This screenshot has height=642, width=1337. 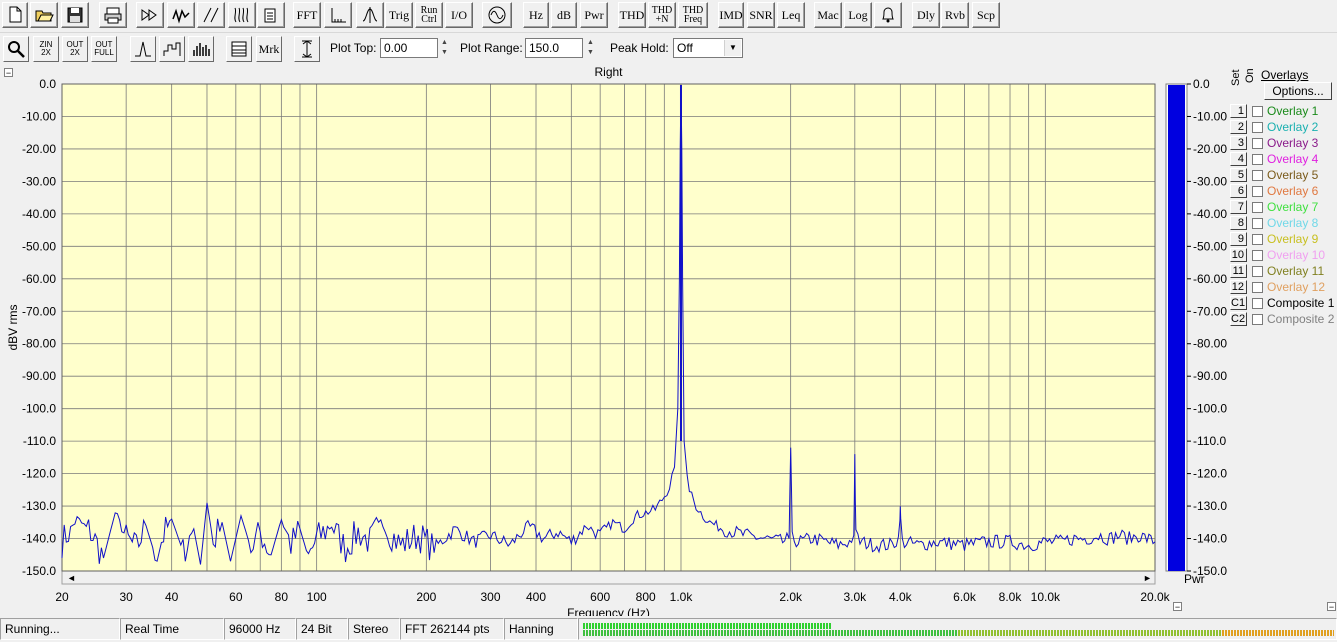 I want to click on overlay-set-button: 1, so click(x=1238, y=111).